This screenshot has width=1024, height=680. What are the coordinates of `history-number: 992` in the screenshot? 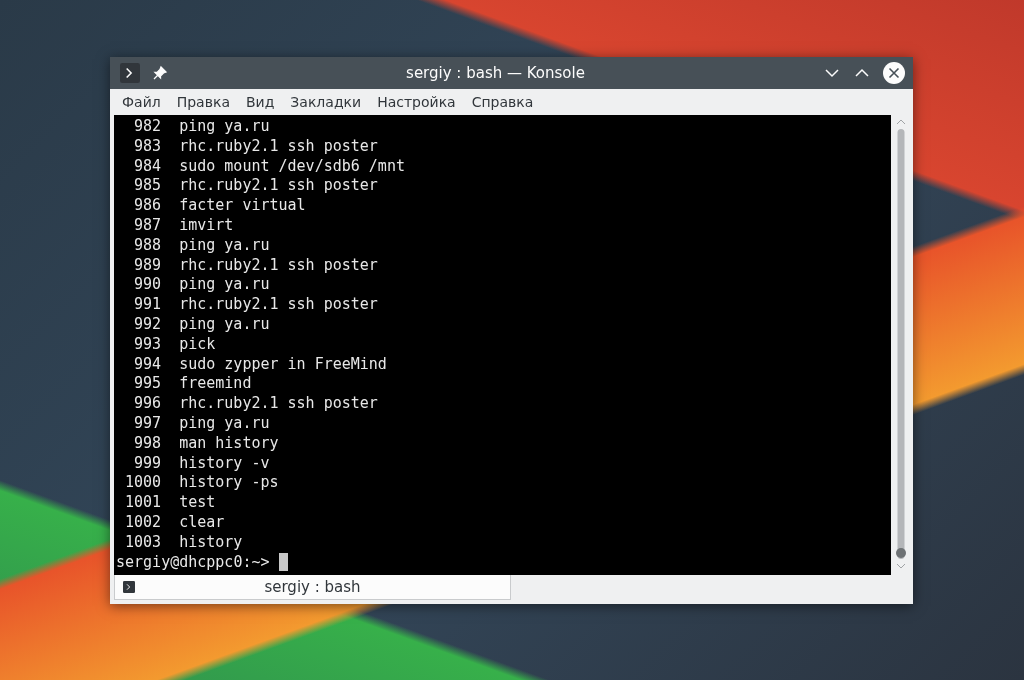 It's located at (147, 324).